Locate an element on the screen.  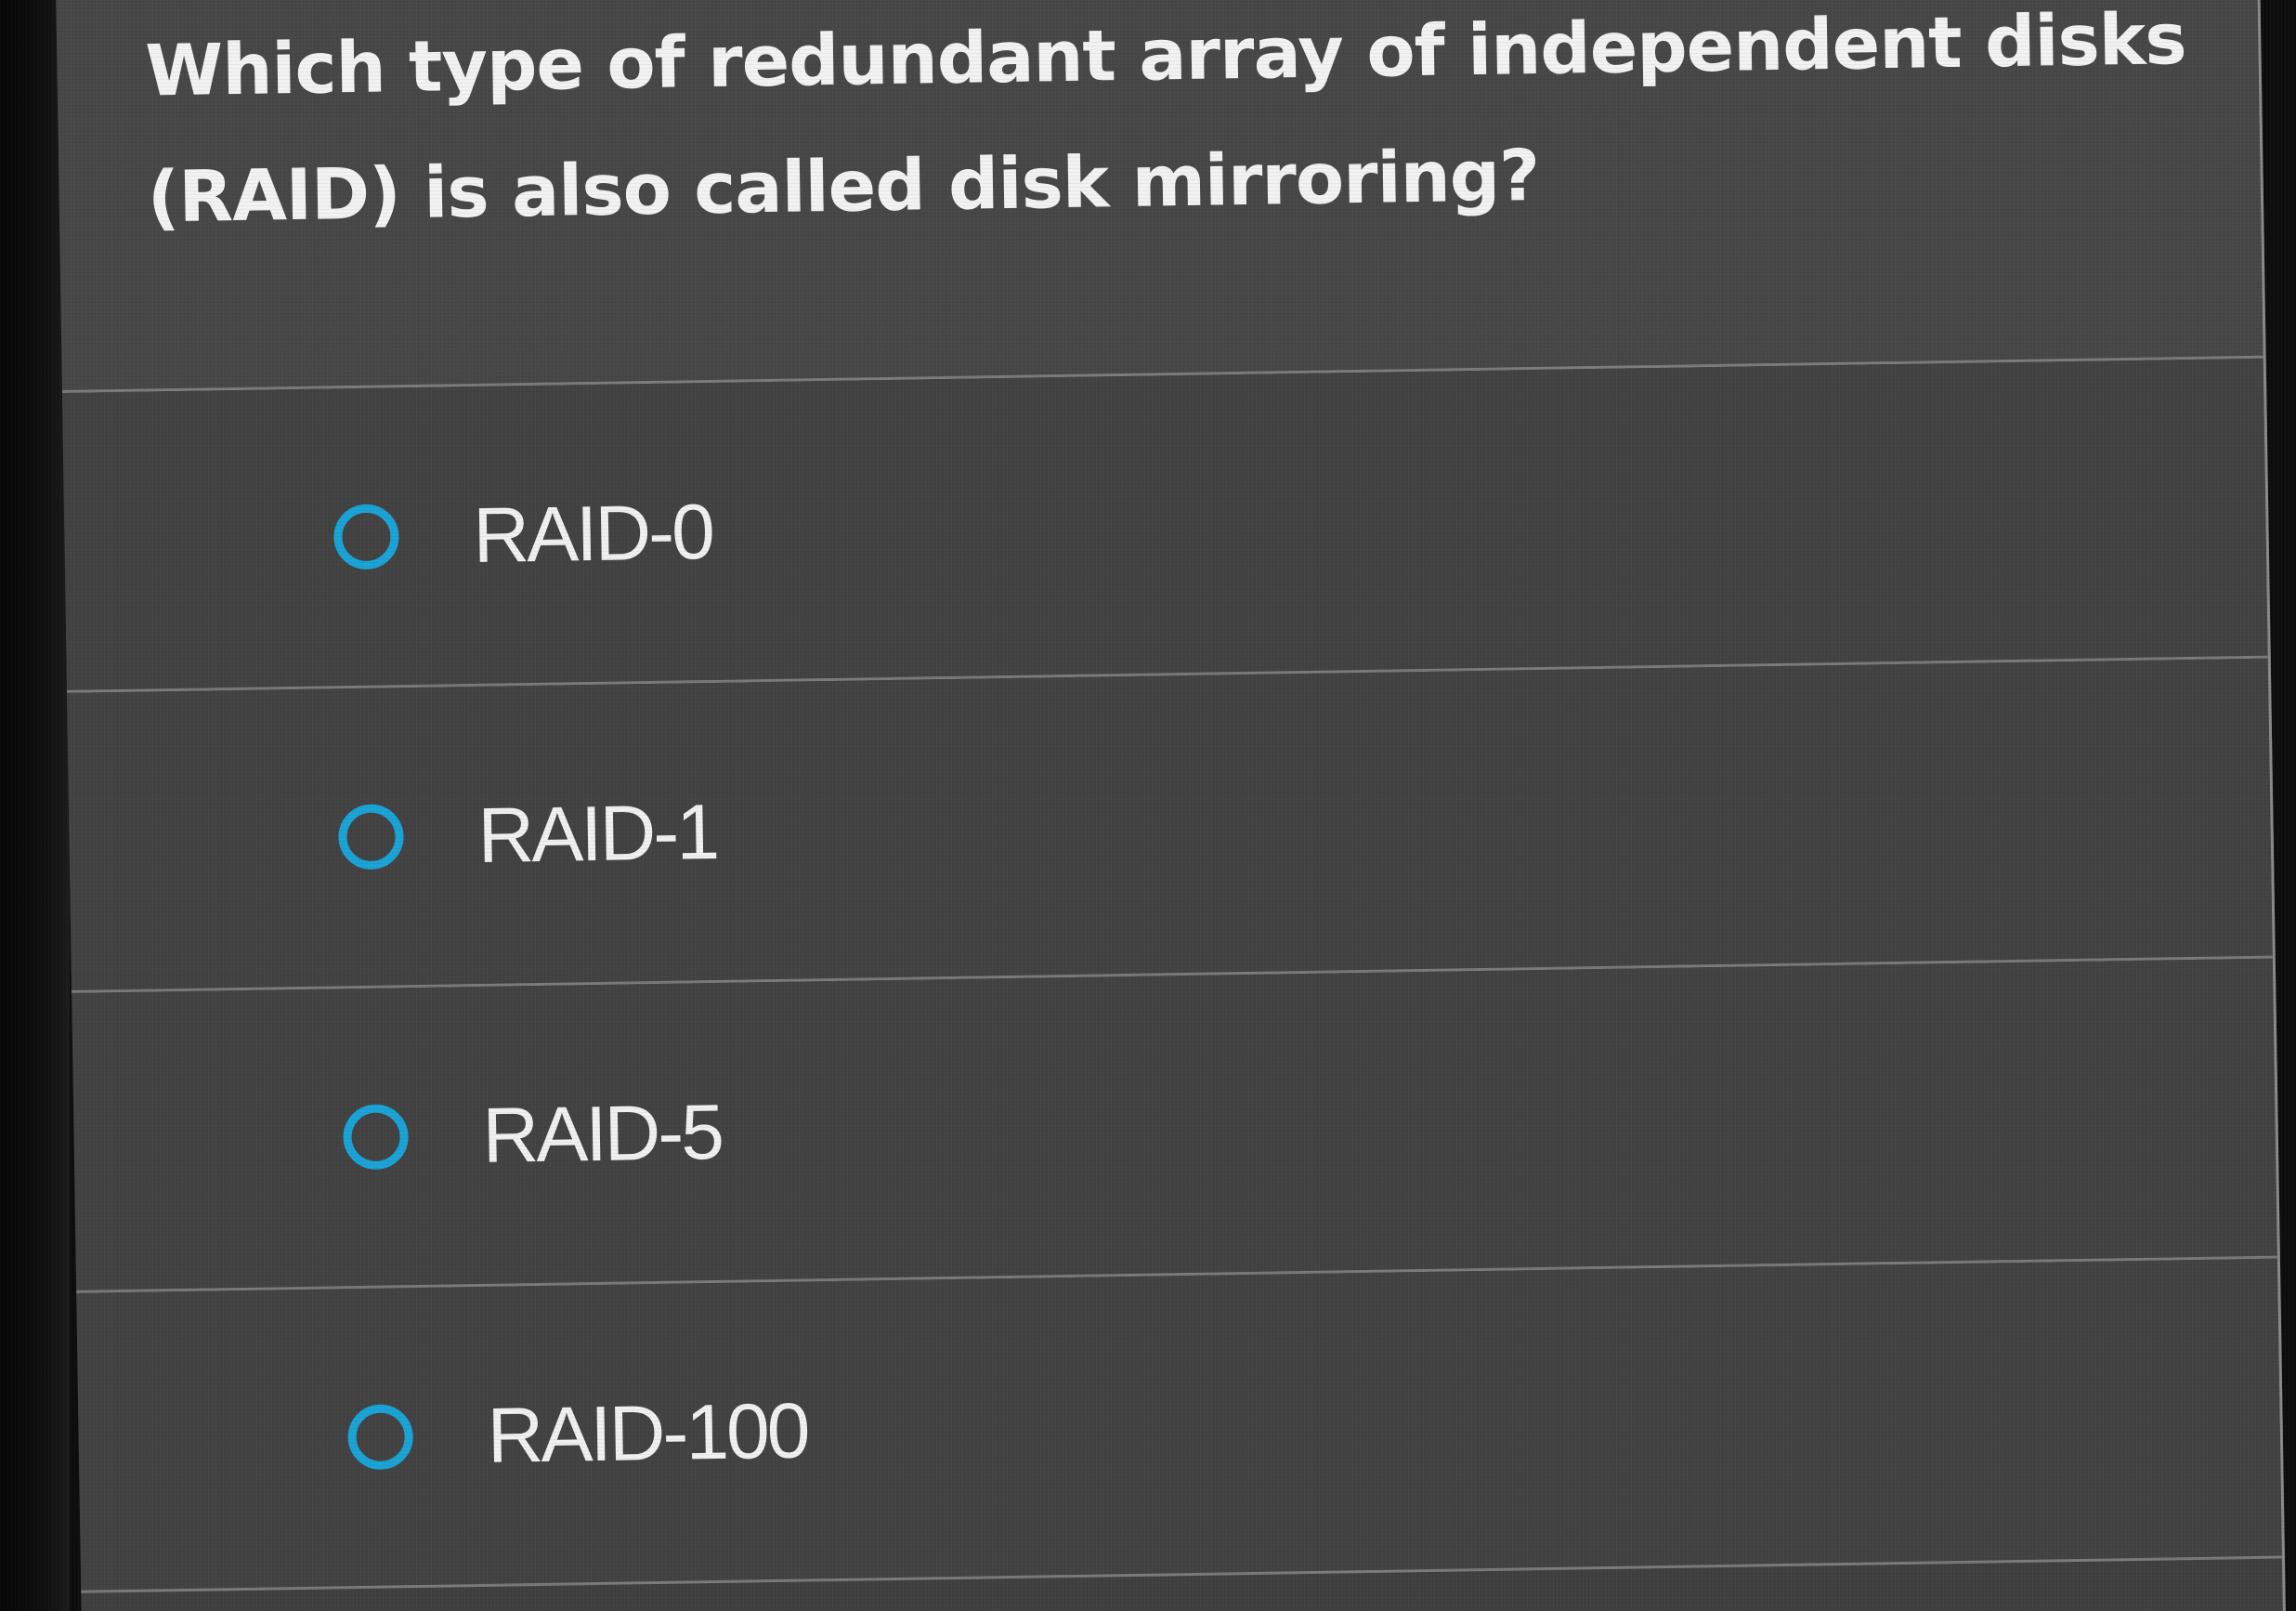
answer-option-label: RAID-100 is located at coordinates (647, 1433).